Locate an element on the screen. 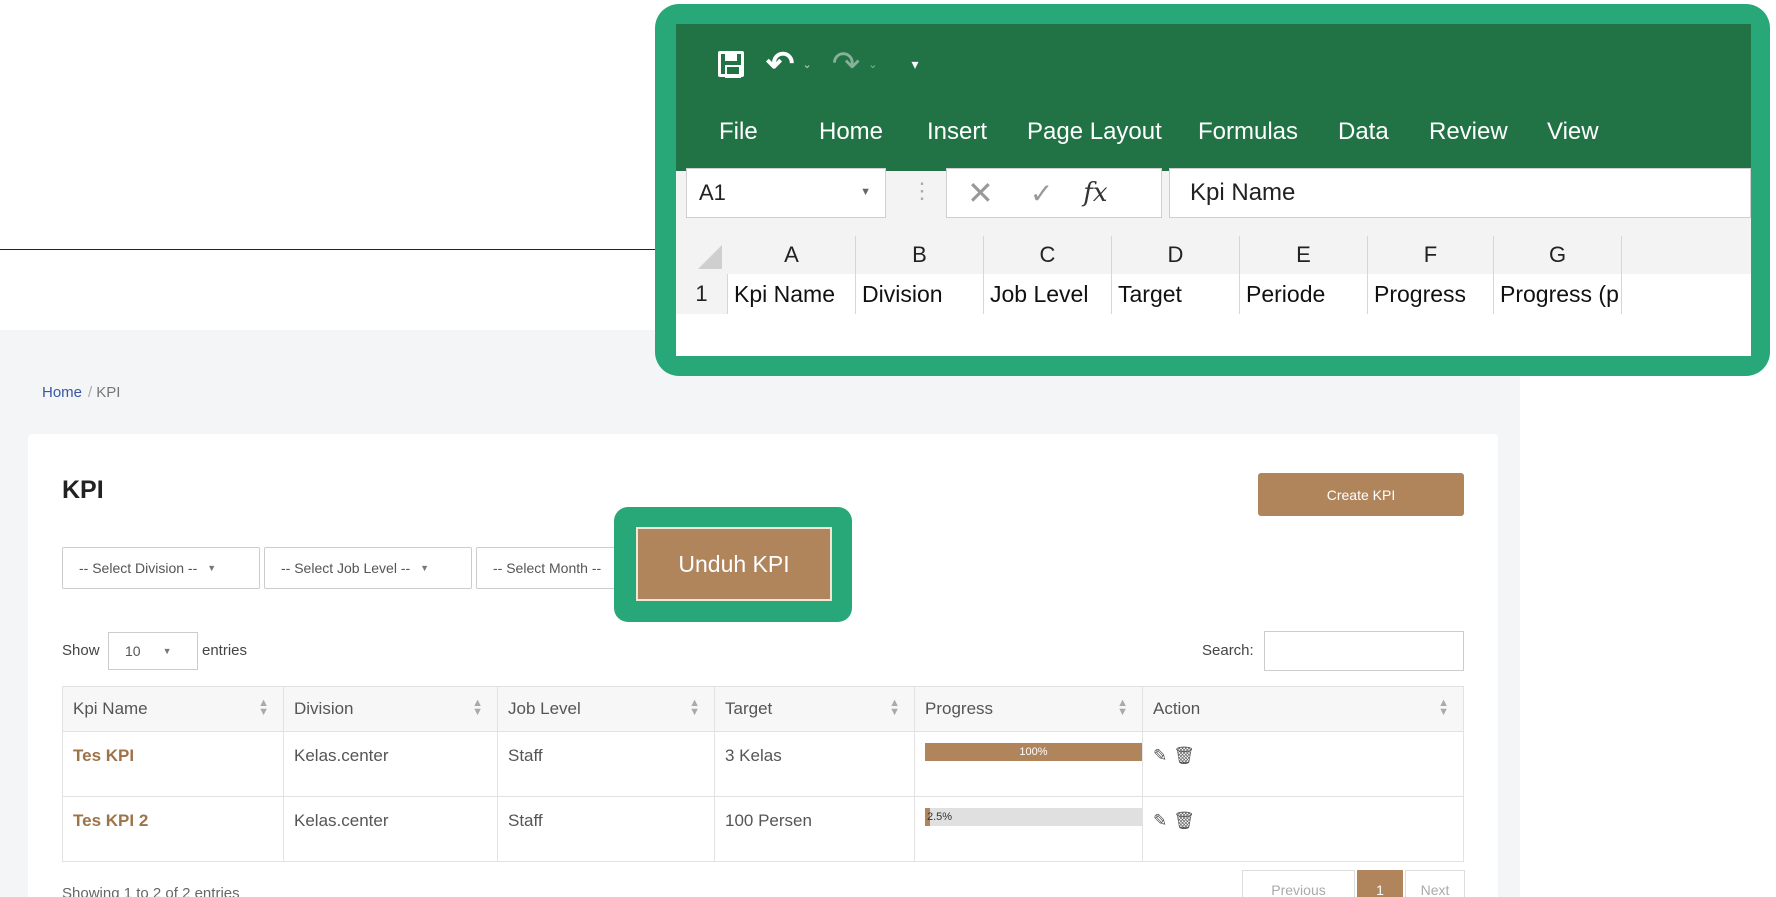 The height and width of the screenshot is (897, 1776). name-box: A1 ▼ is located at coordinates (786, 193).